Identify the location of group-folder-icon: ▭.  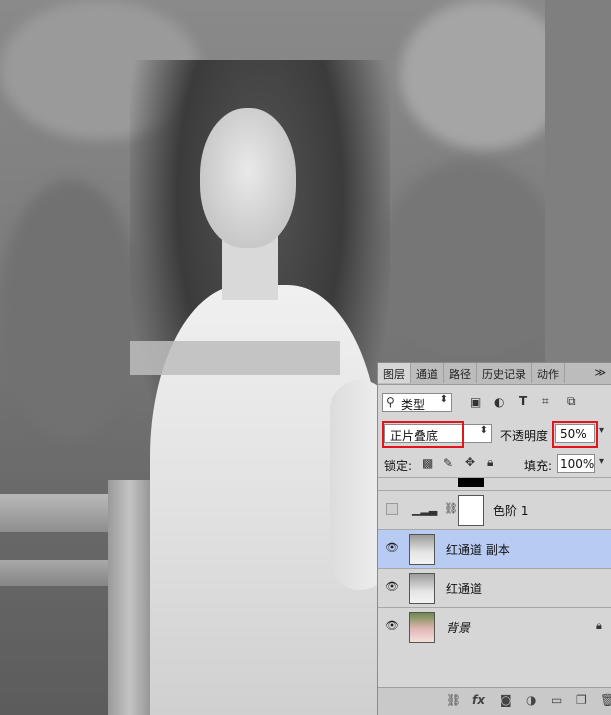
(556, 700).